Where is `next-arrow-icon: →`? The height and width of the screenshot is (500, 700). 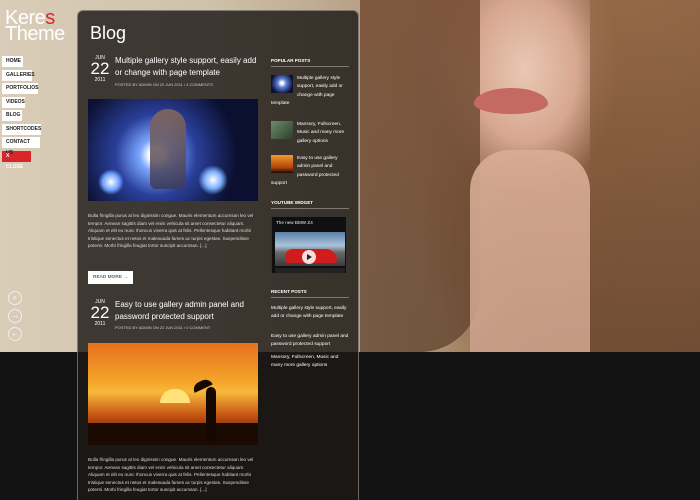 next-arrow-icon: → is located at coordinates (15, 316).